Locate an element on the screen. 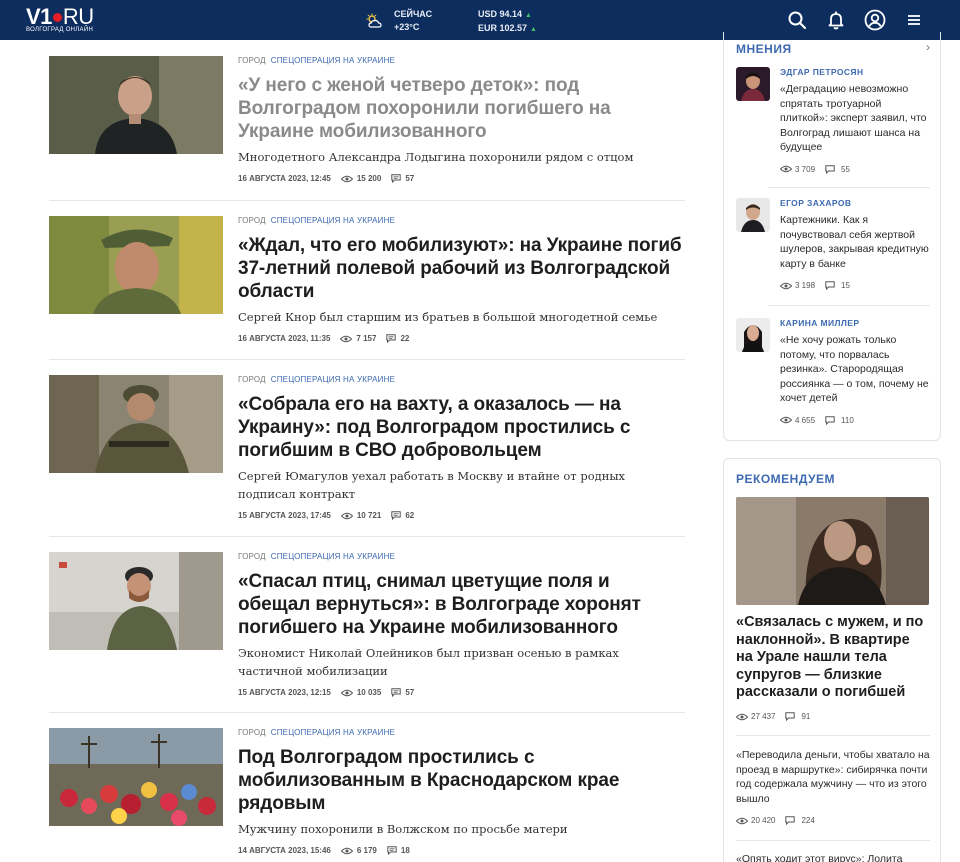 This screenshot has height=862, width=960. chevron-right-icon: › is located at coordinates (928, 47).